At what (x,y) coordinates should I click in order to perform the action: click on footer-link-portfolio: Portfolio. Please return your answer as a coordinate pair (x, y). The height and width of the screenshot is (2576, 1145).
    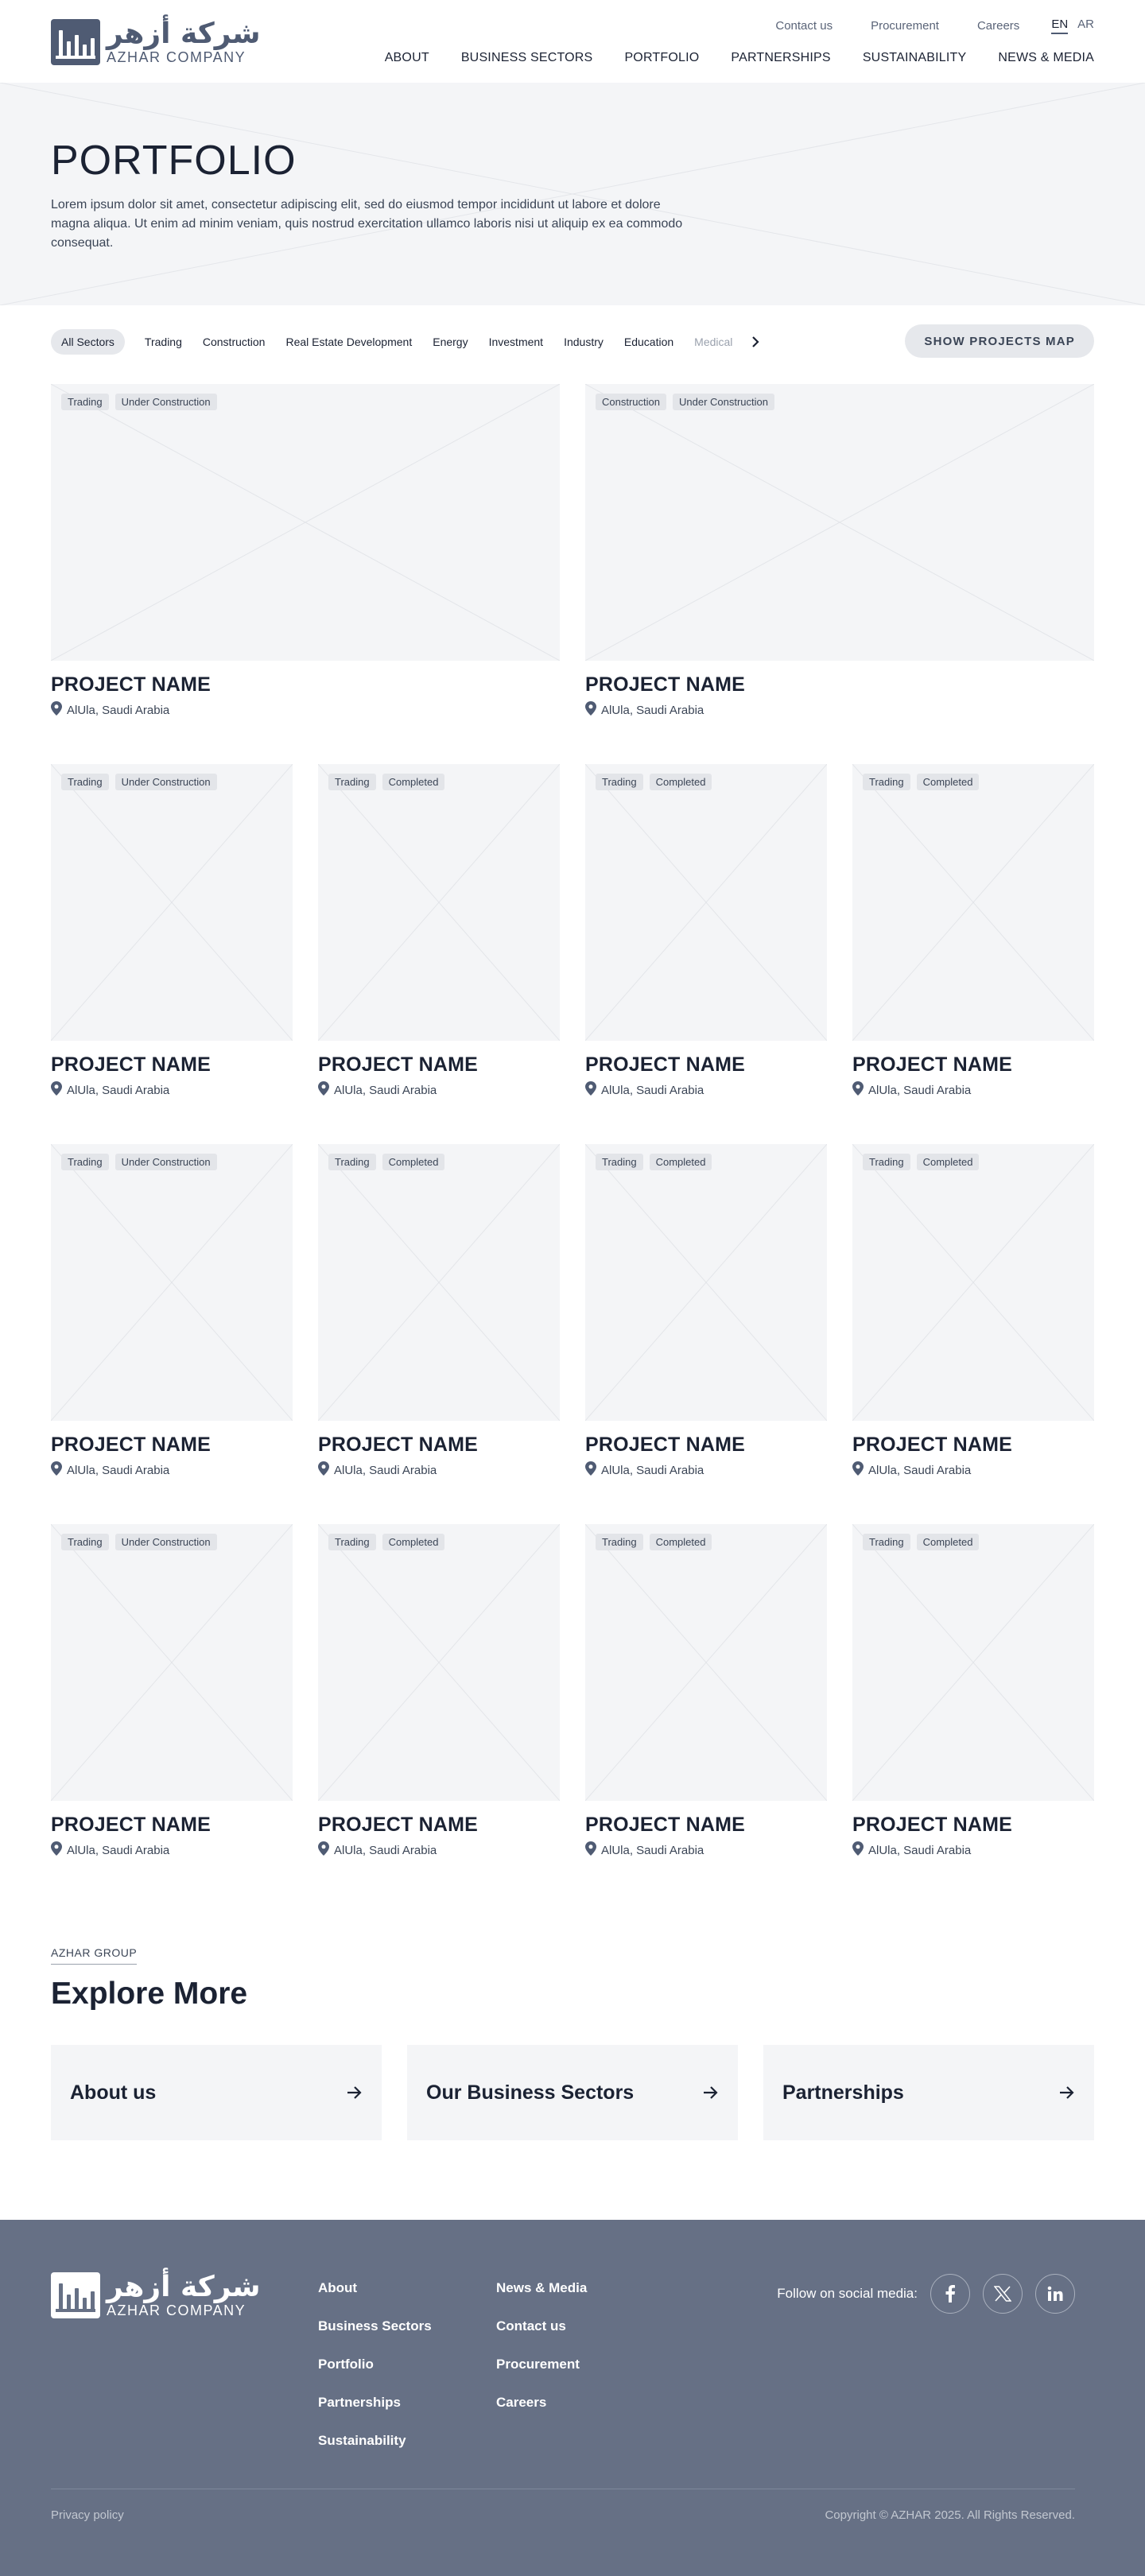
    Looking at the image, I should click on (375, 2365).